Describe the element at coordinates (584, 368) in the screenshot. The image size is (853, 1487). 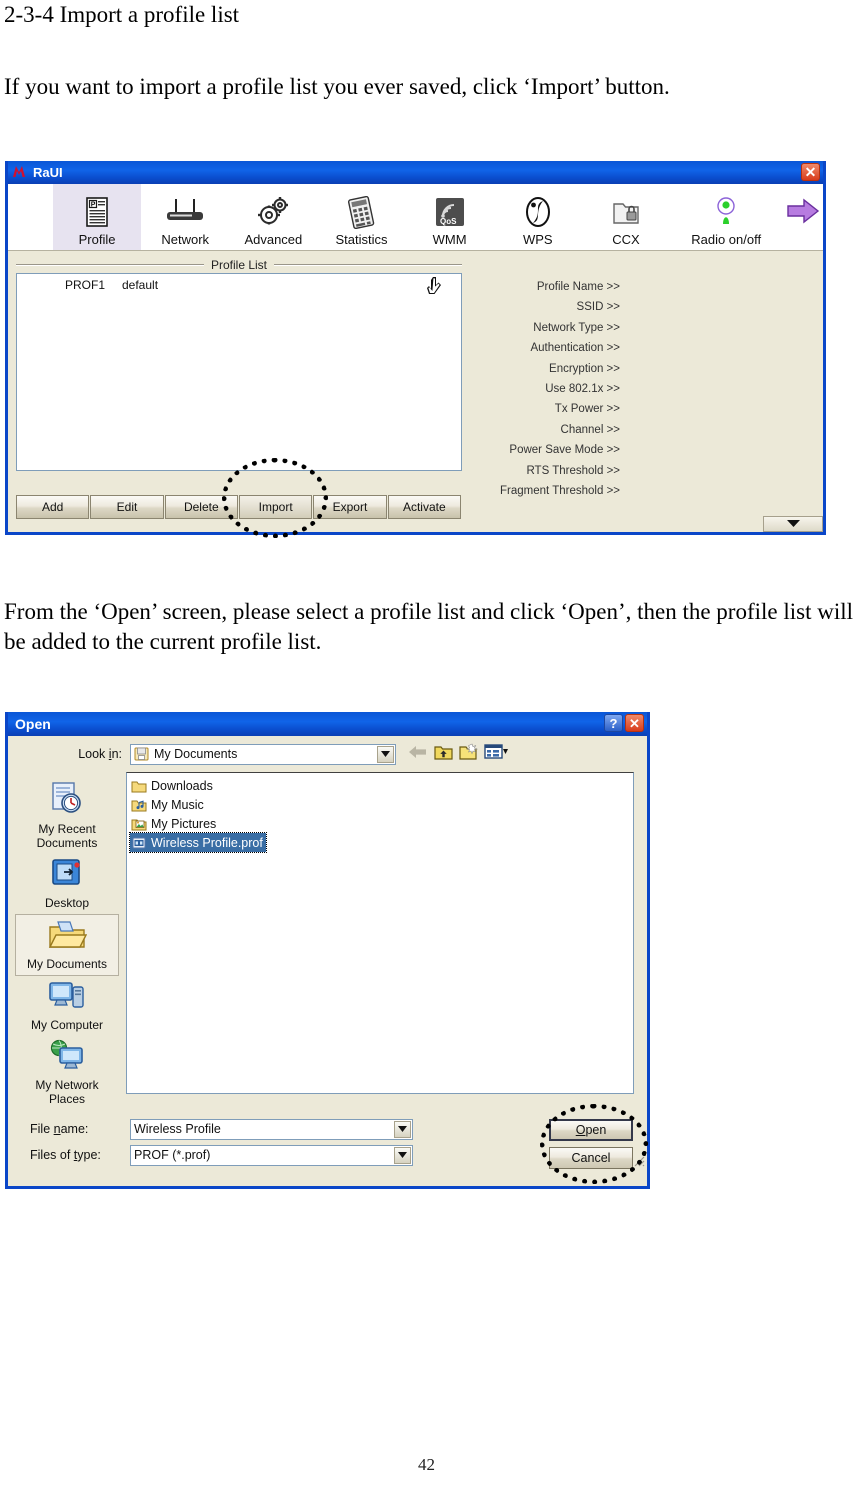
I see `property-encryption: Encryption >>` at that location.